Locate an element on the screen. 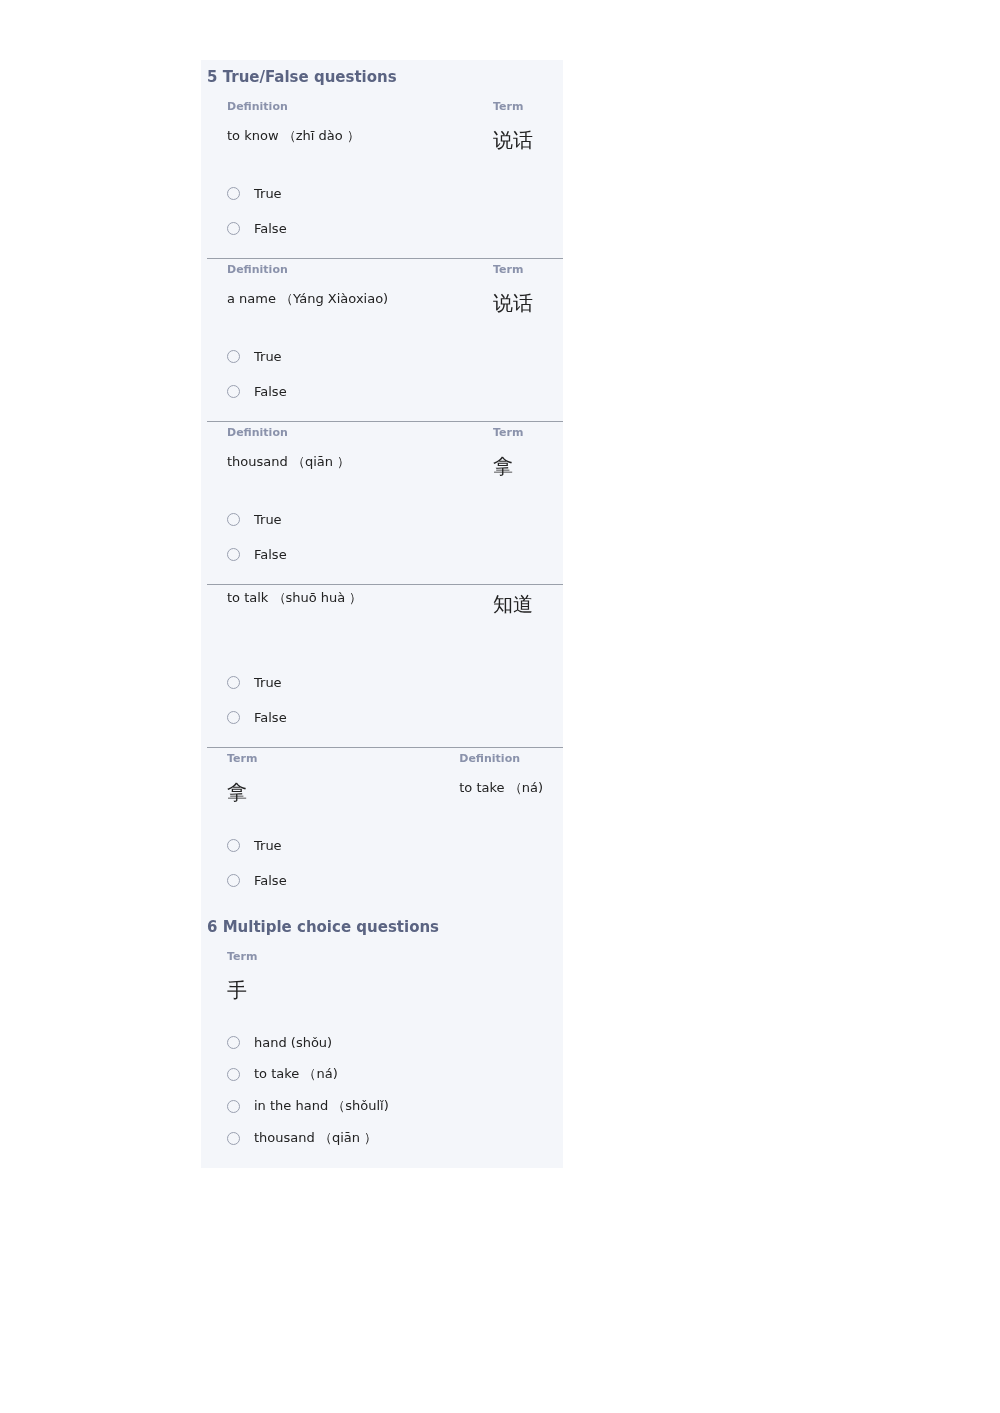 The image size is (1000, 1413). definition-text: thousand （qiān ） is located at coordinates (289, 462).